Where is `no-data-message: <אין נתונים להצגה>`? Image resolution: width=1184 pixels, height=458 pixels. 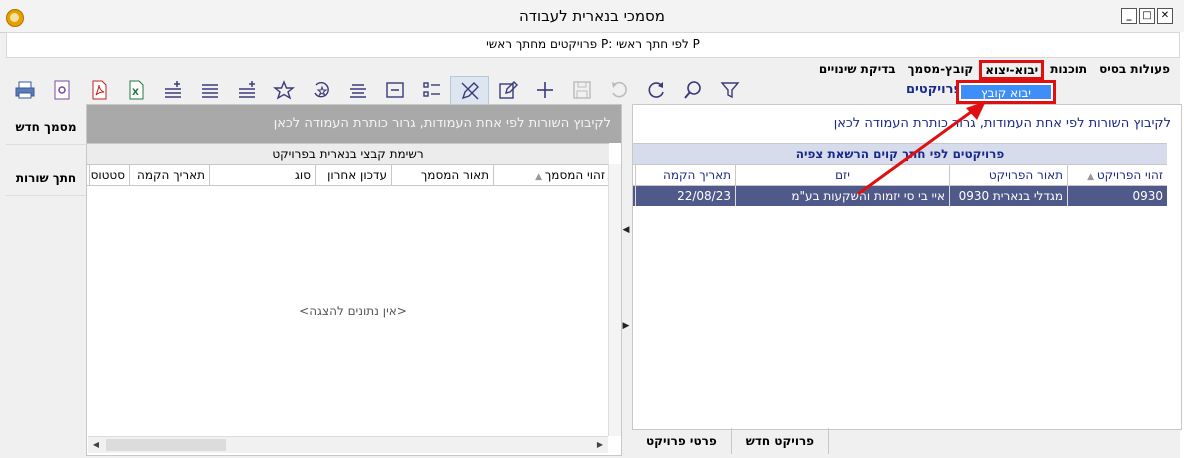 no-data-message: <אין נתונים להצגה> is located at coordinates (353, 311).